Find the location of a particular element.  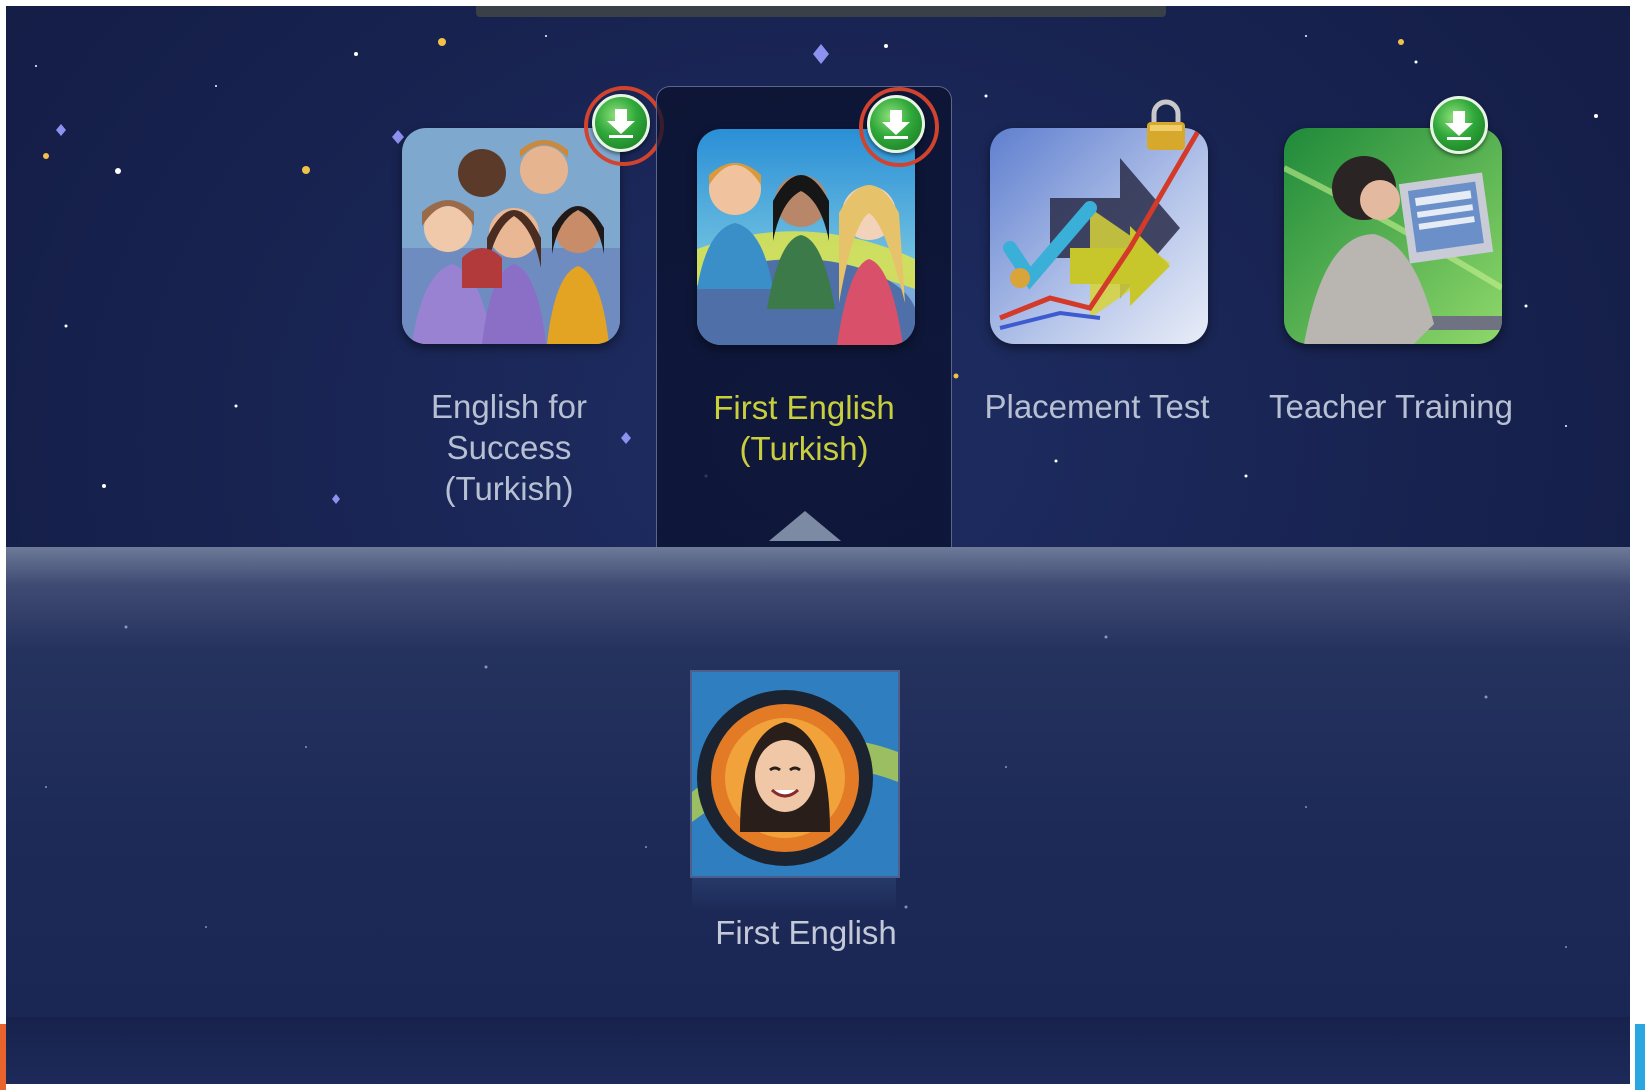

course-label: Placement Test is located at coordinates (1097, 406).